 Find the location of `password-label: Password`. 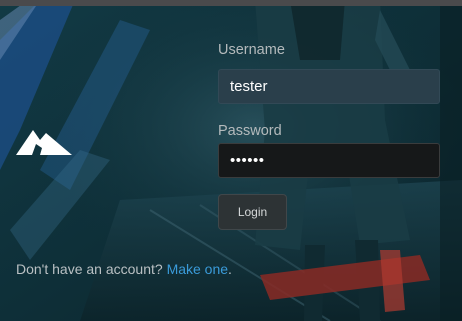

password-label: Password is located at coordinates (250, 131).